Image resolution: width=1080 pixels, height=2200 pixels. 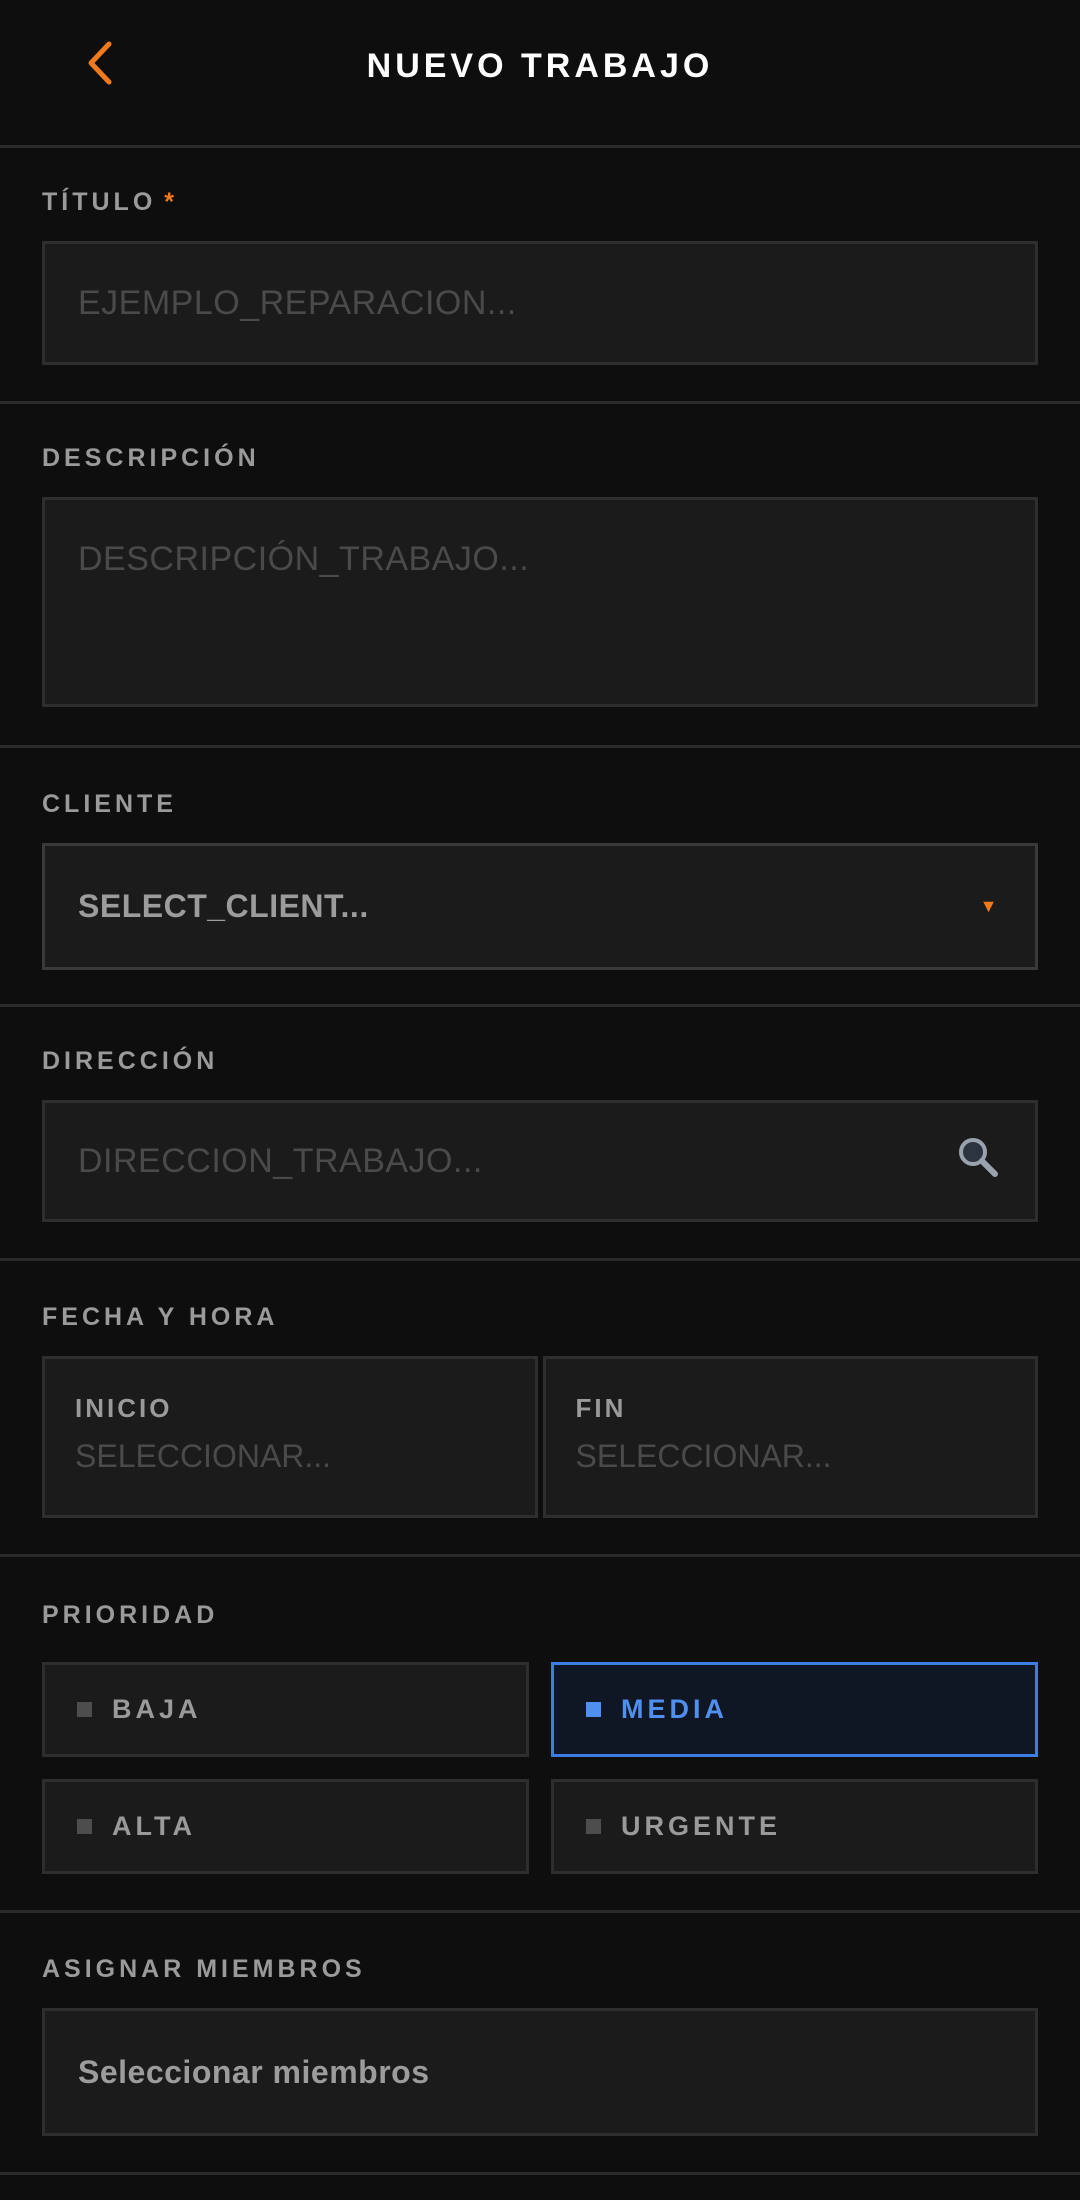 I want to click on cliente-select: SELECT_CLIENT... ▼, so click(x=540, y=906).